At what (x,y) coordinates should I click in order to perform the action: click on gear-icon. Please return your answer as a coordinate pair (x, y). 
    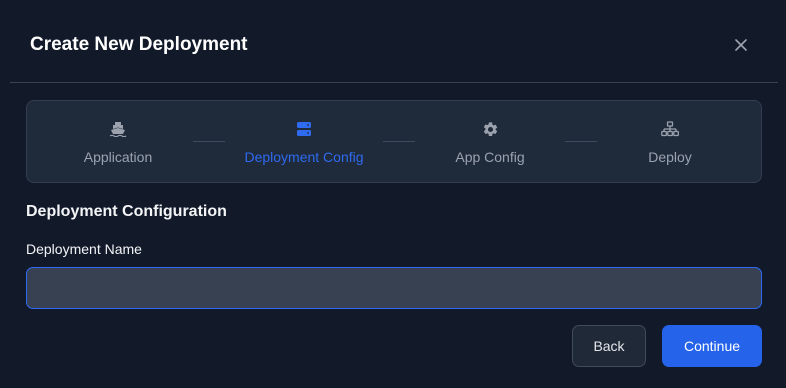
    Looking at the image, I should click on (490, 129).